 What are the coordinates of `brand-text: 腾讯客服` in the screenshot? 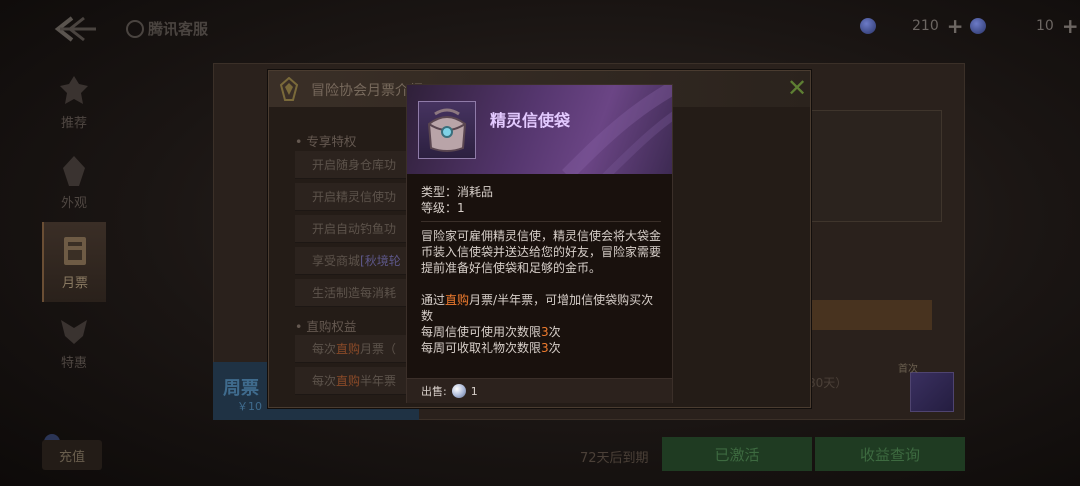 It's located at (178, 29).